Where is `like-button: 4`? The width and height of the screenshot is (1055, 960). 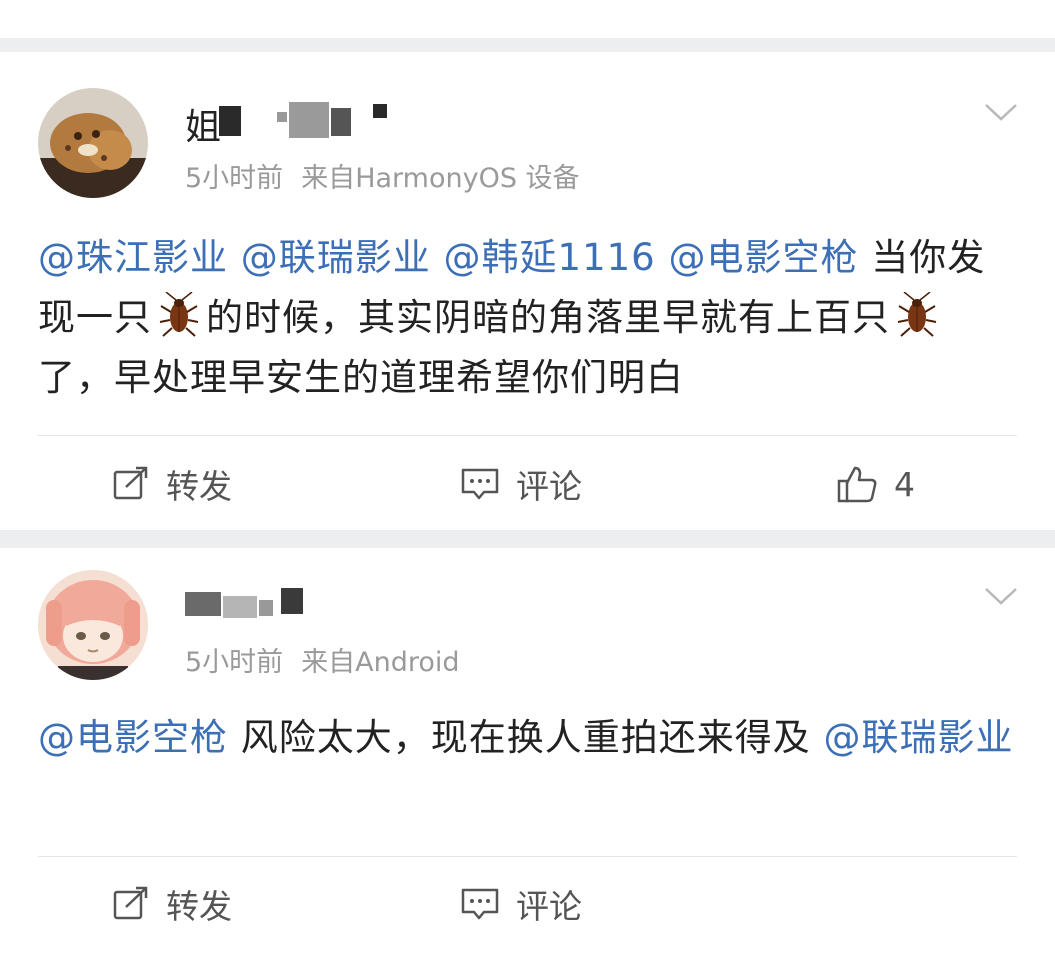
like-button: 4 is located at coordinates (875, 484).